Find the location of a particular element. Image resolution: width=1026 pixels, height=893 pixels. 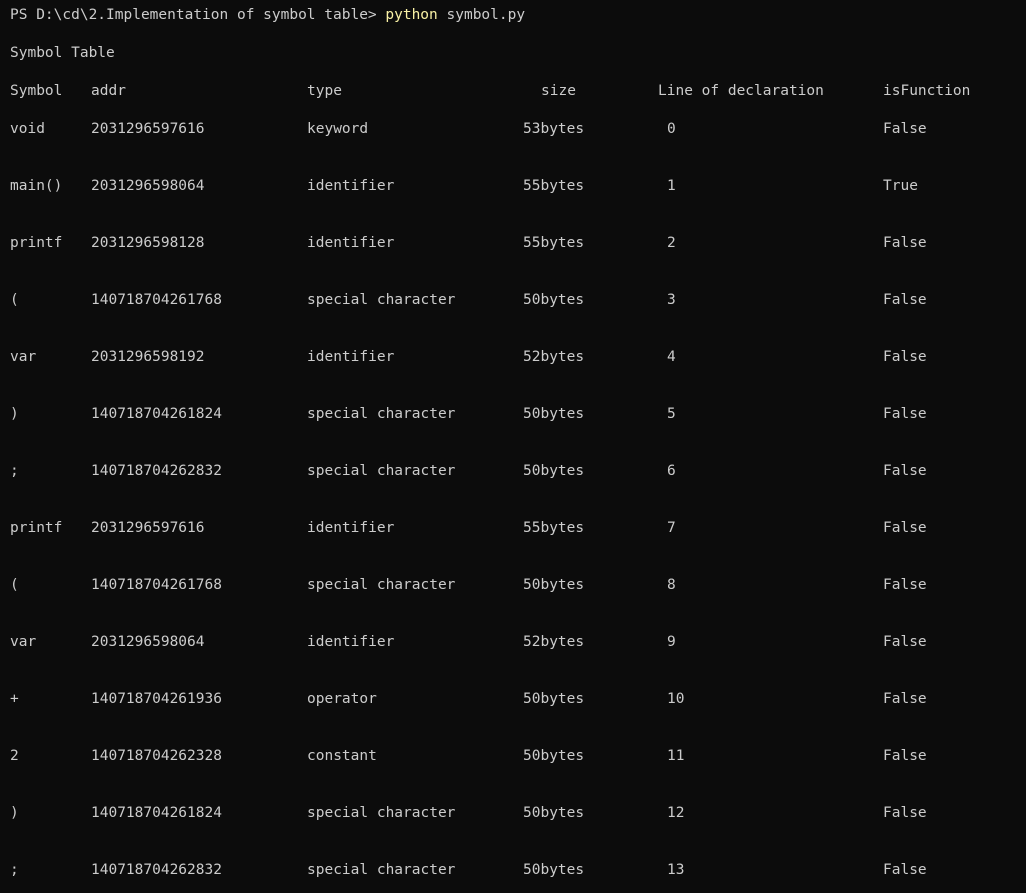

cell-addr: 140718704262328 is located at coordinates (156, 756).